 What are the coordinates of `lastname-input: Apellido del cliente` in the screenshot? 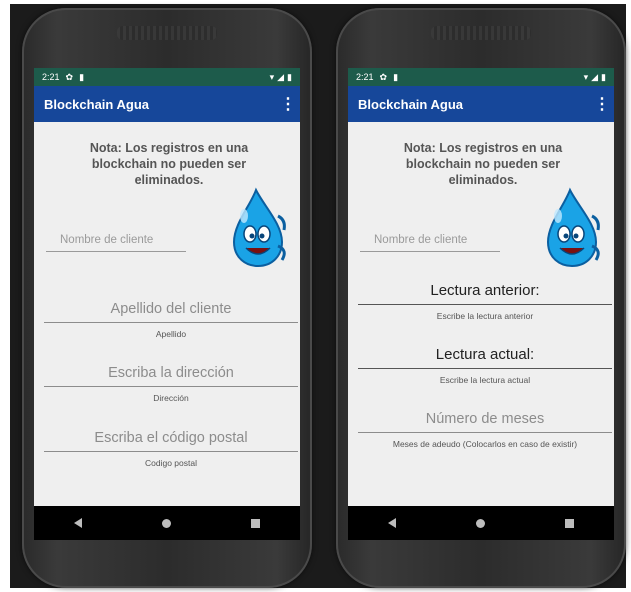 It's located at (171, 309).